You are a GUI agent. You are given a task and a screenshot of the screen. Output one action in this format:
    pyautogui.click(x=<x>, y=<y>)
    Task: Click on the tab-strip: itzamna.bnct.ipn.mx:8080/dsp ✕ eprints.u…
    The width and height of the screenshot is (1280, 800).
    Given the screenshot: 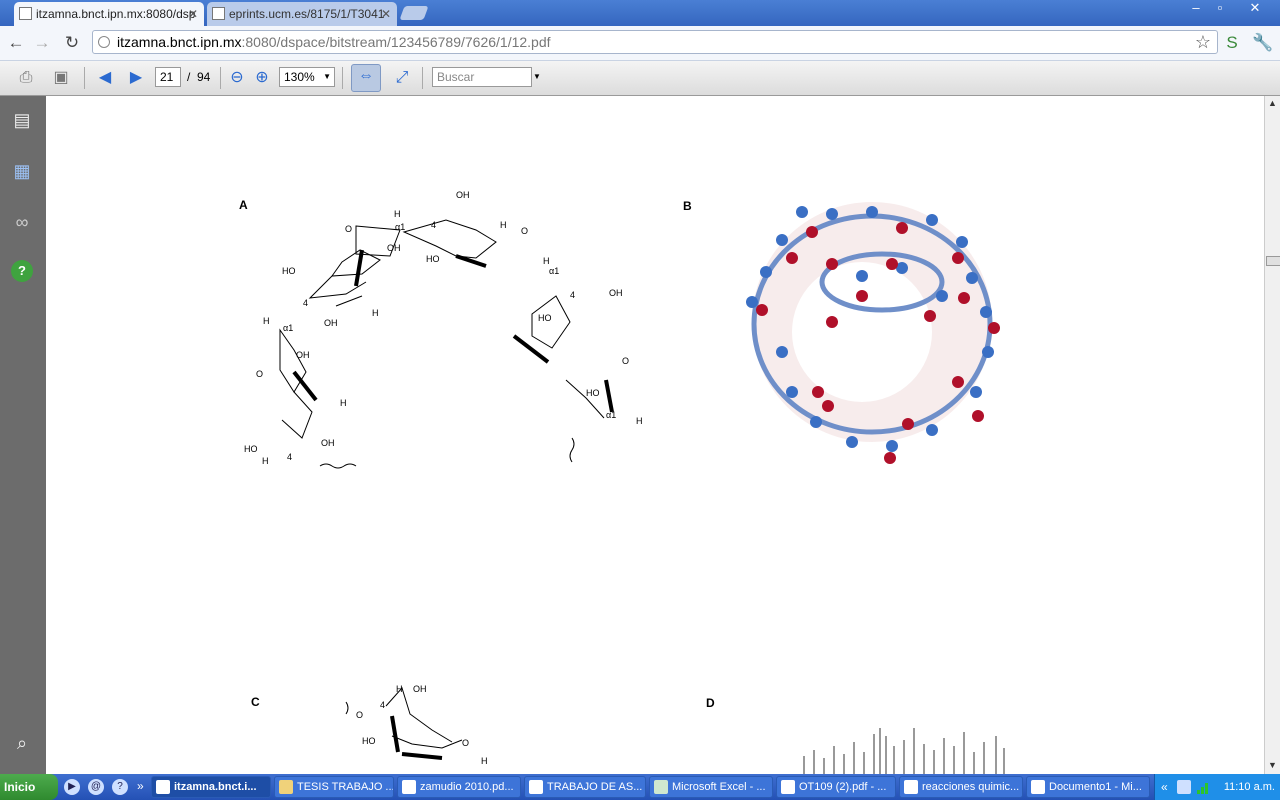 What is the action you would take?
    pyautogui.click(x=640, y=13)
    